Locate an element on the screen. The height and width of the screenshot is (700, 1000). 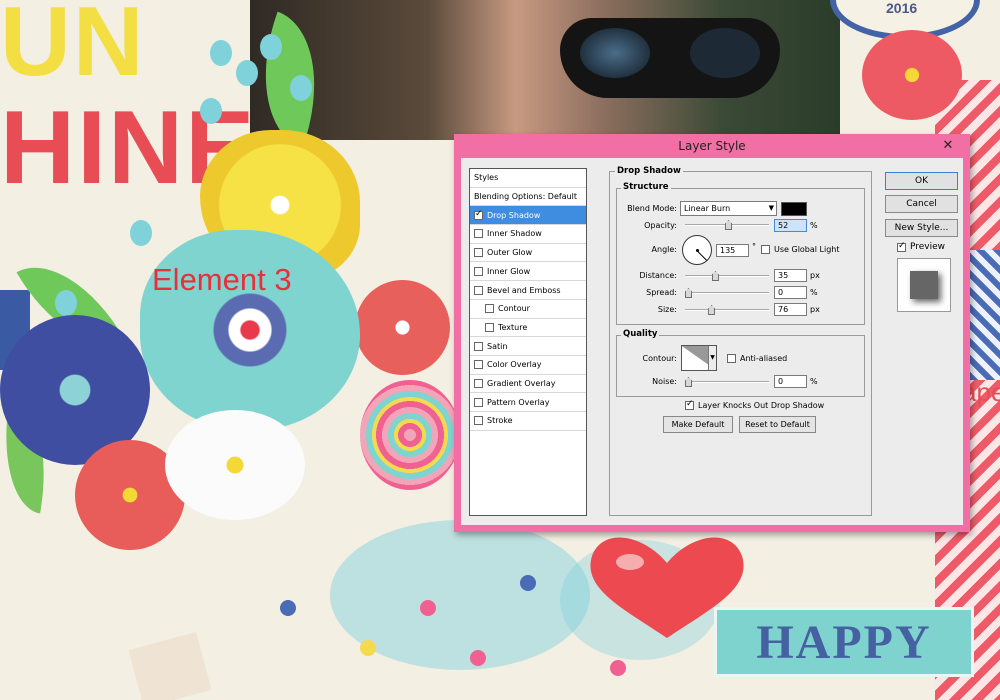
anti-aliased-checkbox: Anti-aliased is located at coordinates (757, 358).